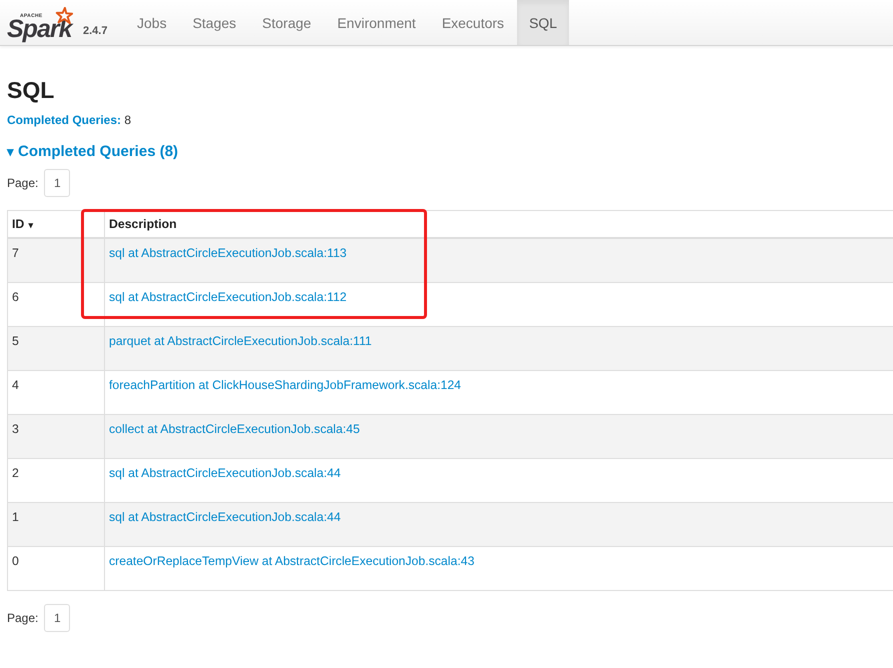 The height and width of the screenshot is (668, 893). Describe the element at coordinates (543, 22) in the screenshot. I see `nav-tab: SQL` at that location.